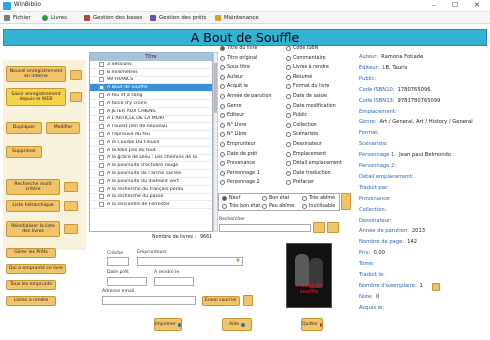 The width and height of the screenshot is (490, 340). I want to click on condition-option: Peu abîmé, so click(278, 206).